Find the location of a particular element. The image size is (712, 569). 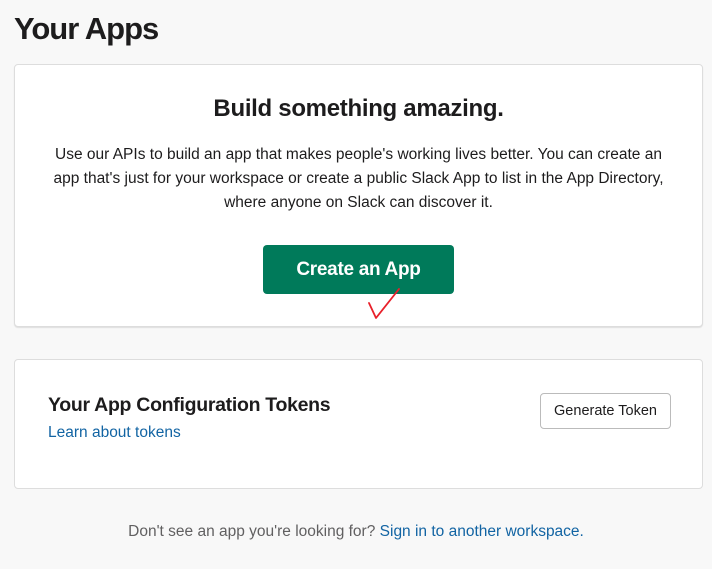

learn-about-tokens-link: Learn about tokens is located at coordinates (114, 433).